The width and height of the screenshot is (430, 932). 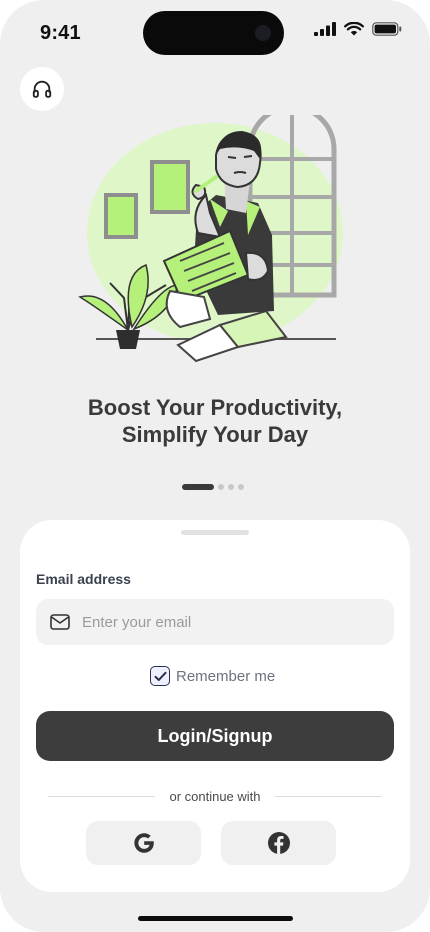 I want to click on social-divider: or continue with, so click(x=215, y=796).